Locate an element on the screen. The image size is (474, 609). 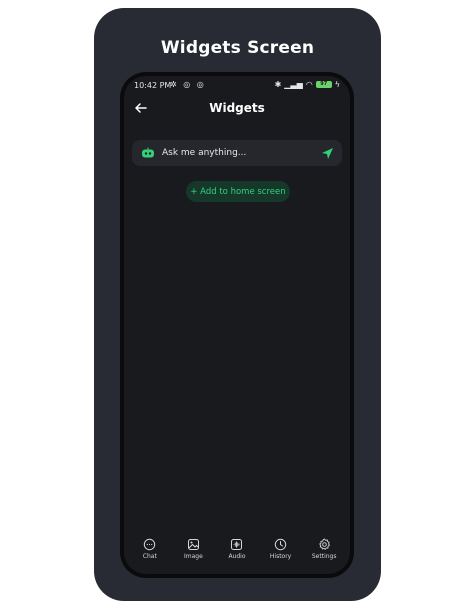
image-icon is located at coordinates (193, 544).